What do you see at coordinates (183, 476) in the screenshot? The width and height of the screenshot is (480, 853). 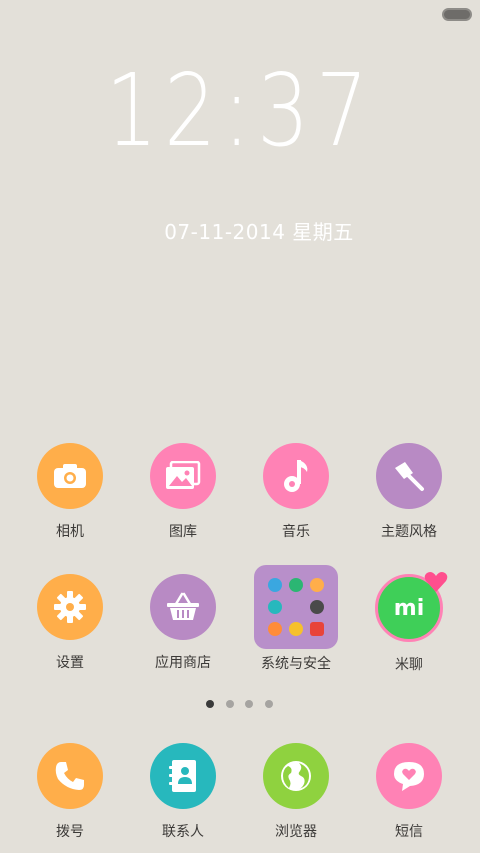 I see `gallery-icon` at bounding box center [183, 476].